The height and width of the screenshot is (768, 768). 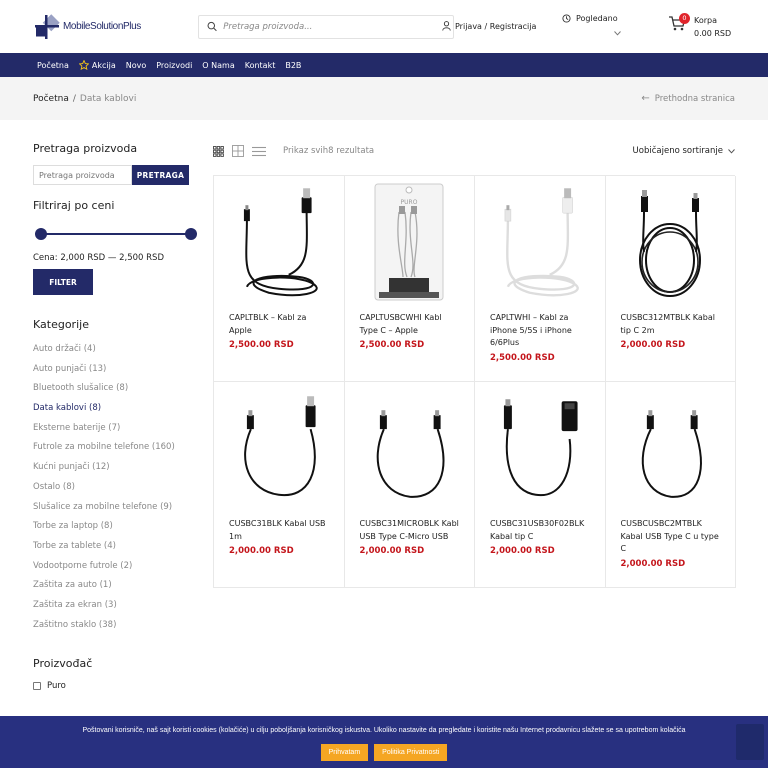 I want to click on product-name: CUSBC31BLK Kabal USB 1m, so click(x=279, y=530).